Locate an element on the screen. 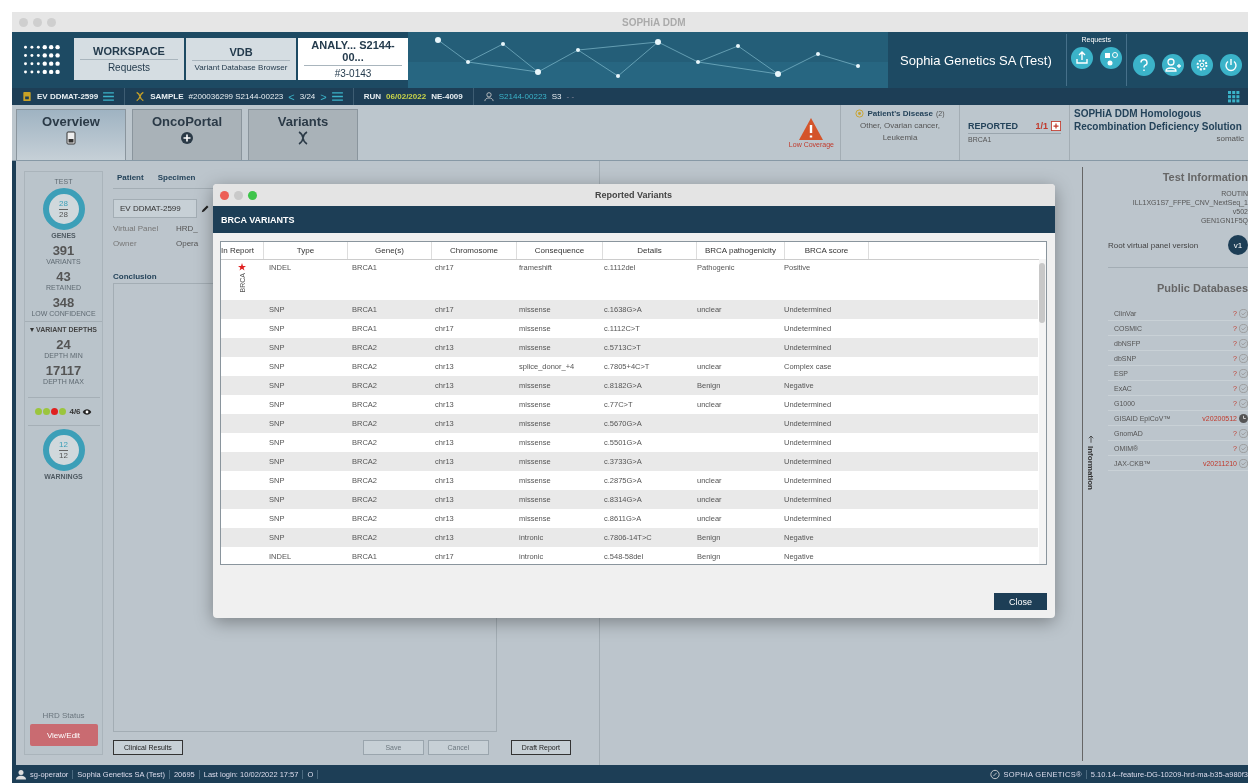  dialog-heading: BRCA VARIANTS is located at coordinates (634, 219).